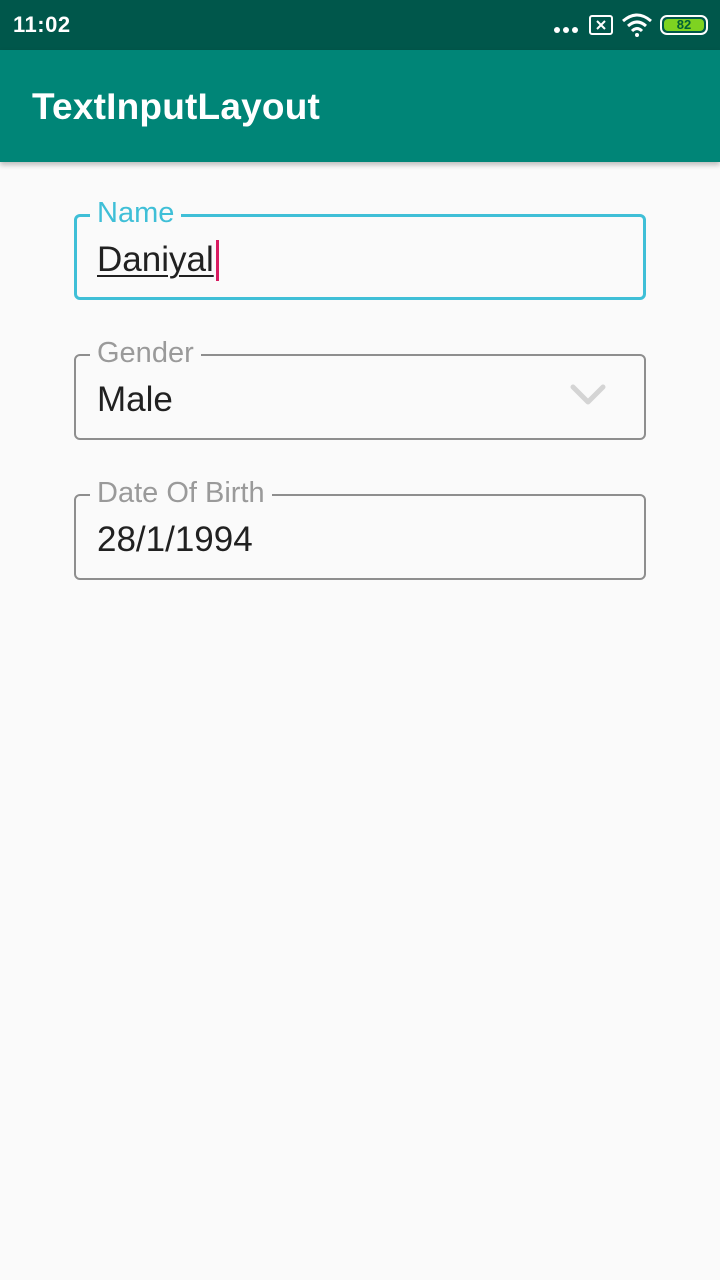  What do you see at coordinates (42, 24) in the screenshot?
I see `status-time: 11:02` at bounding box center [42, 24].